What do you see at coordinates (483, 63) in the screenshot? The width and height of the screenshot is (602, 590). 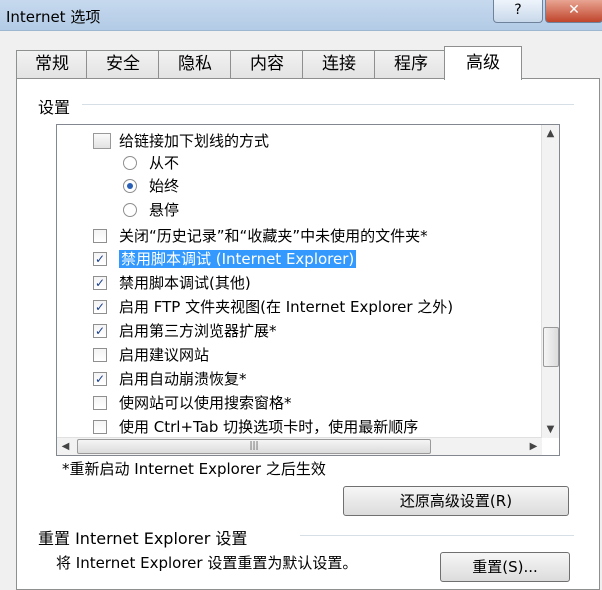 I see `tab-advanced: 高级` at bounding box center [483, 63].